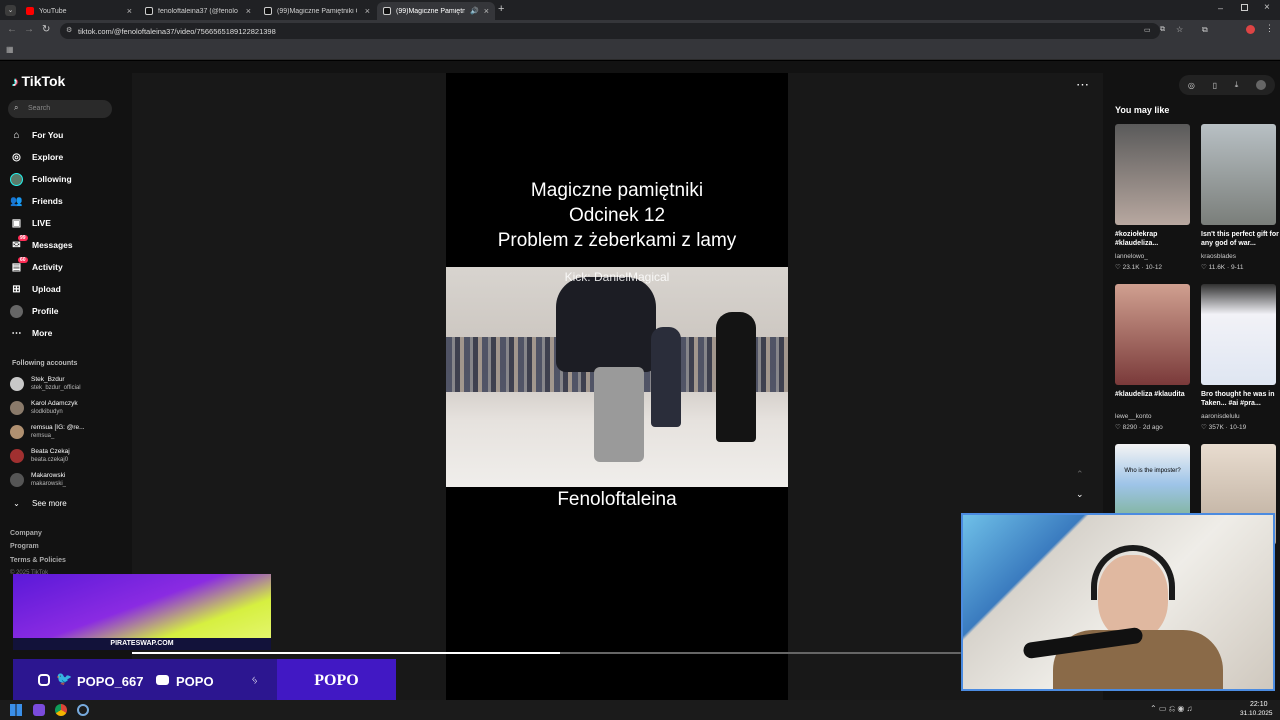 This screenshot has height=720, width=1280. What do you see at coordinates (60, 109) in the screenshot?
I see `search-input: ⌕ Search` at bounding box center [60, 109].